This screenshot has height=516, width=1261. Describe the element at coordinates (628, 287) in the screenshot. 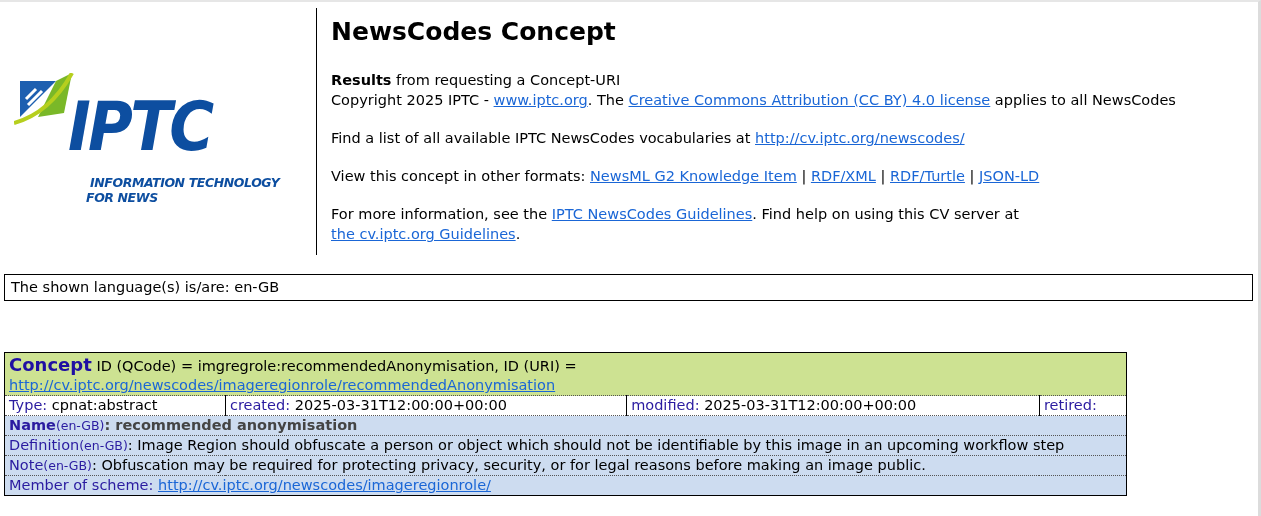

I see `language-note: The shown language(s) is/are: en-GB` at that location.